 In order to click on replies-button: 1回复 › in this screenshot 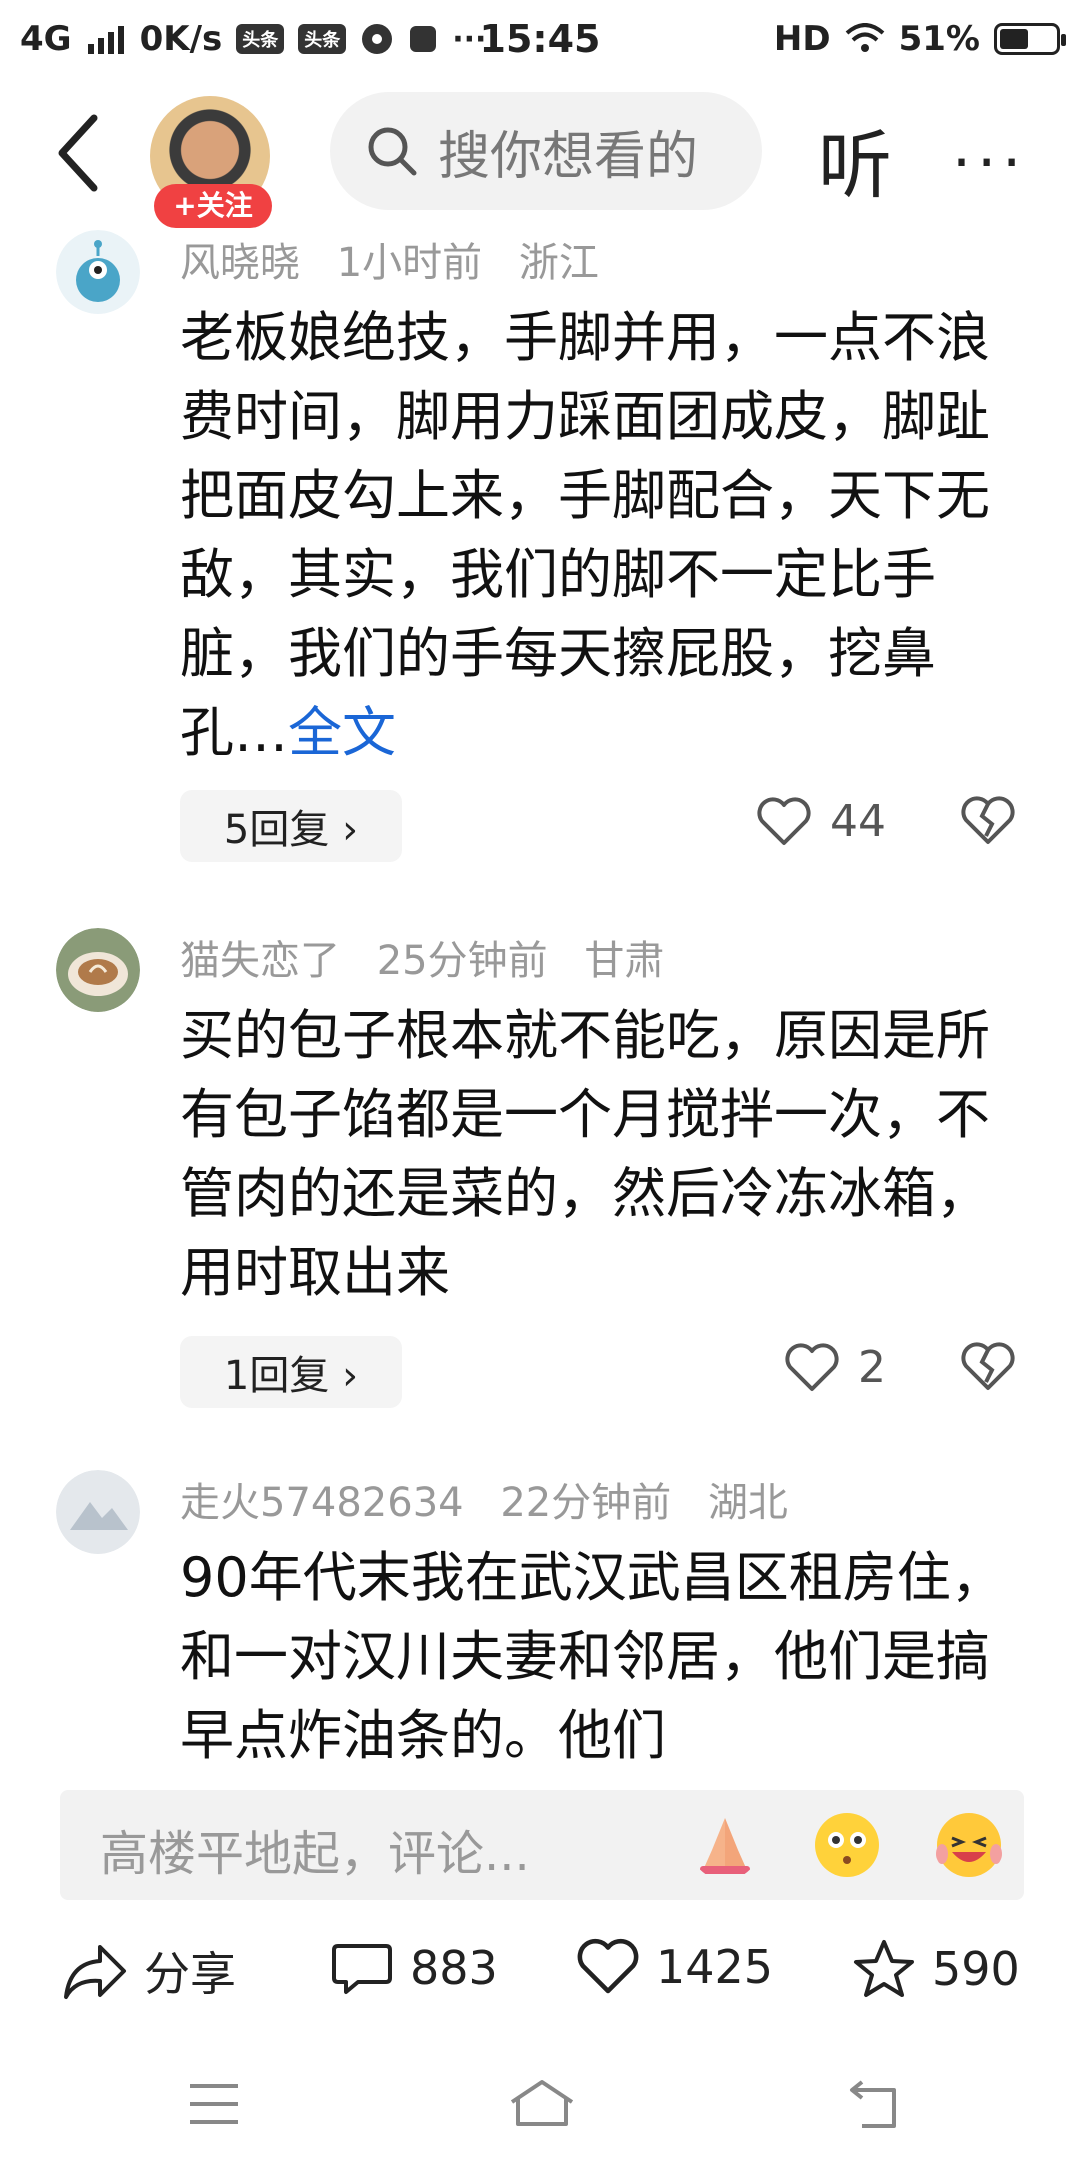, I will do `click(291, 1372)`.